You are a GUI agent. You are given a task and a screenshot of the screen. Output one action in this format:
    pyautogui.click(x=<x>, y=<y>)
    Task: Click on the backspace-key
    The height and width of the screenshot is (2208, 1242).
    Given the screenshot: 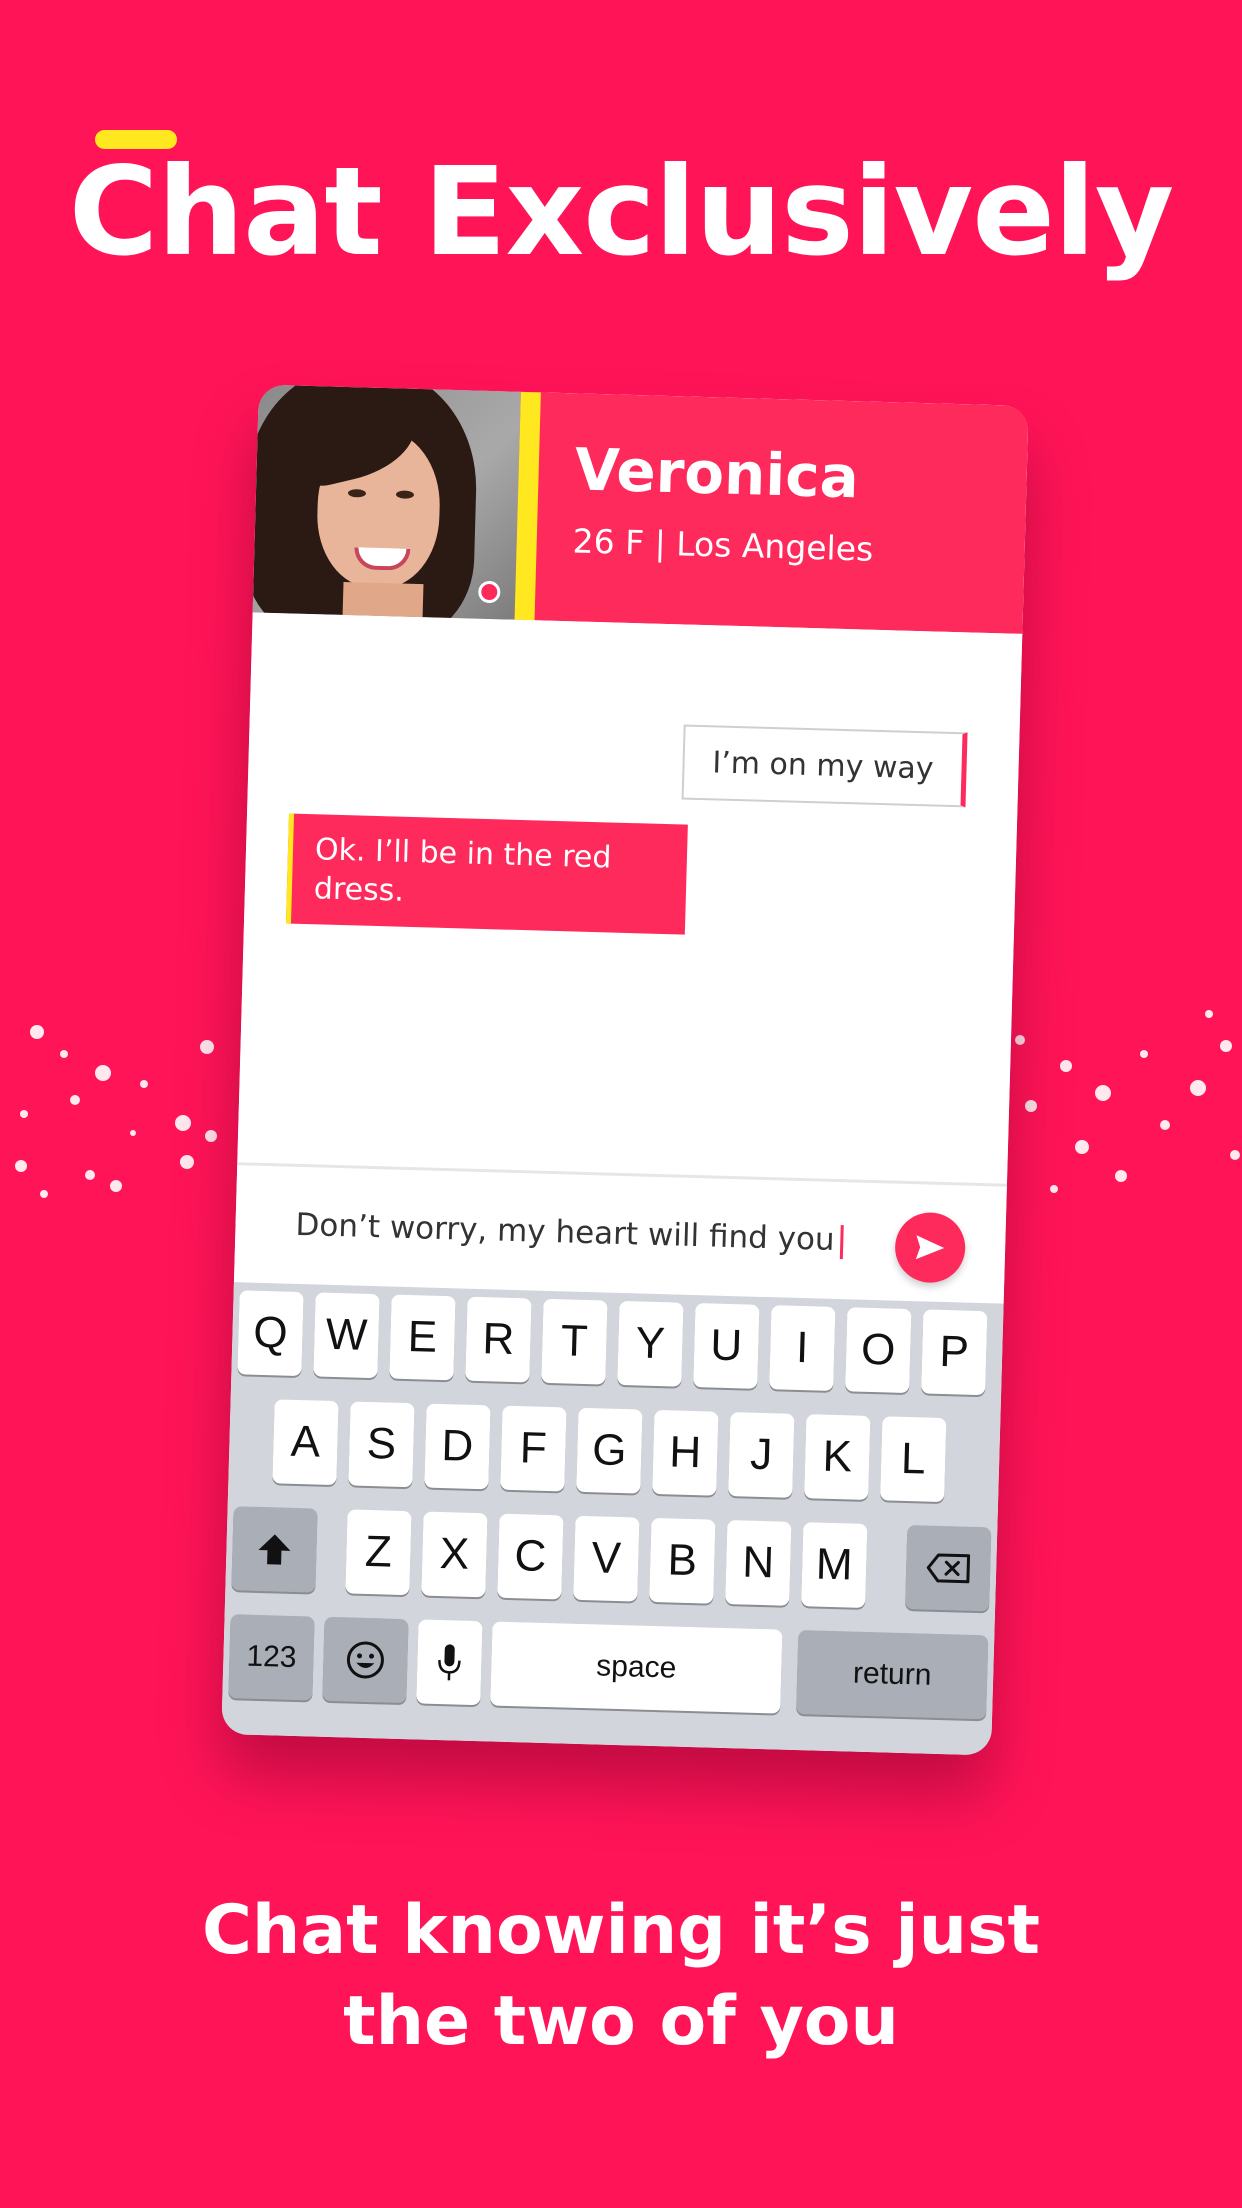 What is the action you would take?
    pyautogui.click(x=948, y=1568)
    